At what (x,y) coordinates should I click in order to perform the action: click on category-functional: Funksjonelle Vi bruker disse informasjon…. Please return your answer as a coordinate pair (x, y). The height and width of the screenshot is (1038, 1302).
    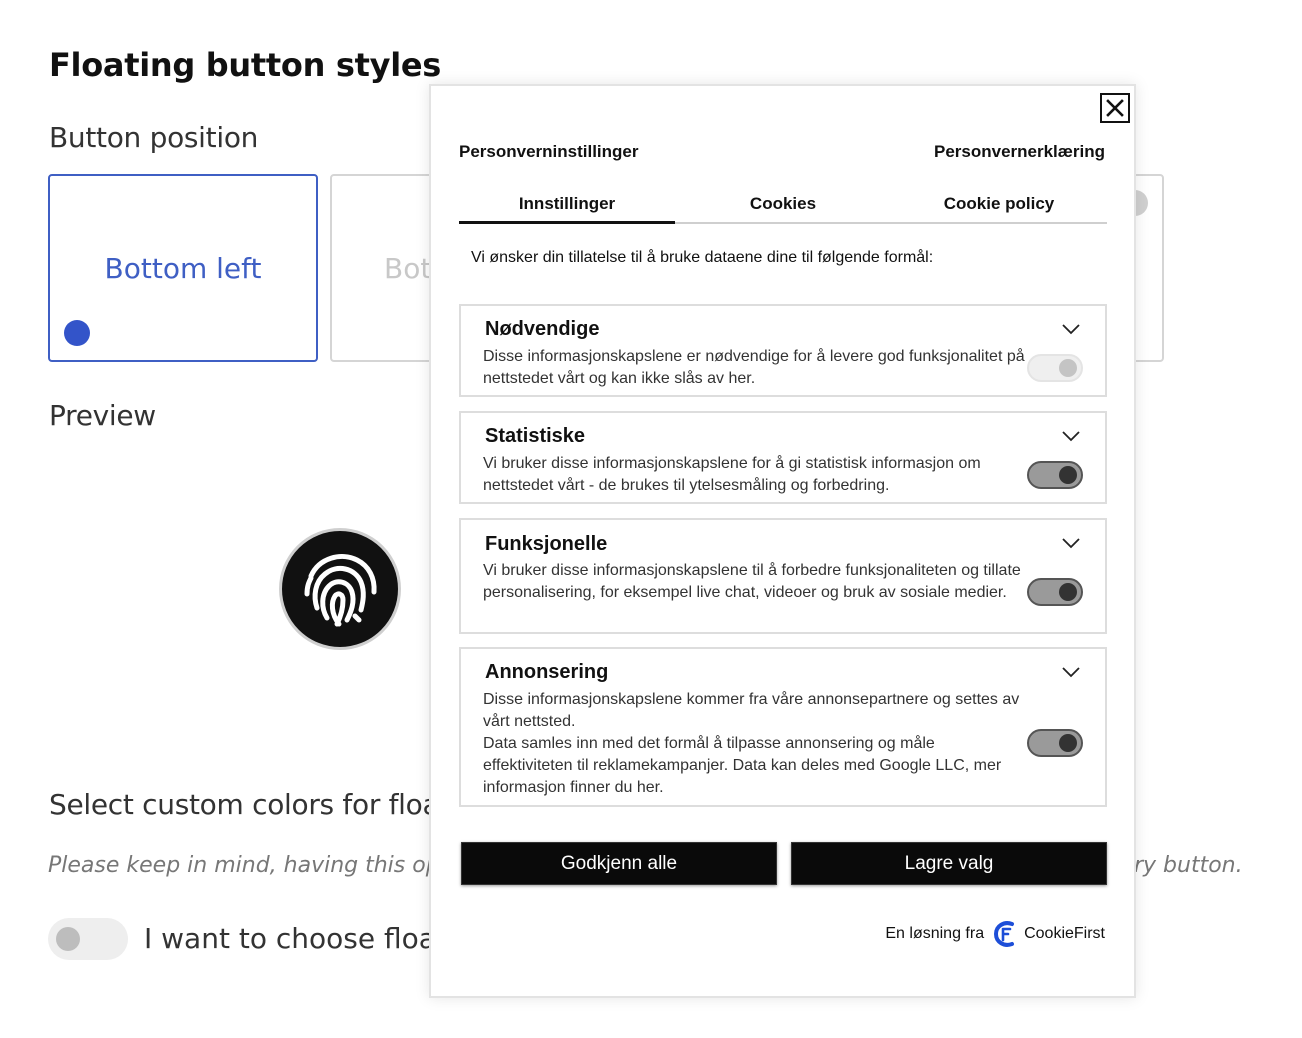
    Looking at the image, I should click on (783, 576).